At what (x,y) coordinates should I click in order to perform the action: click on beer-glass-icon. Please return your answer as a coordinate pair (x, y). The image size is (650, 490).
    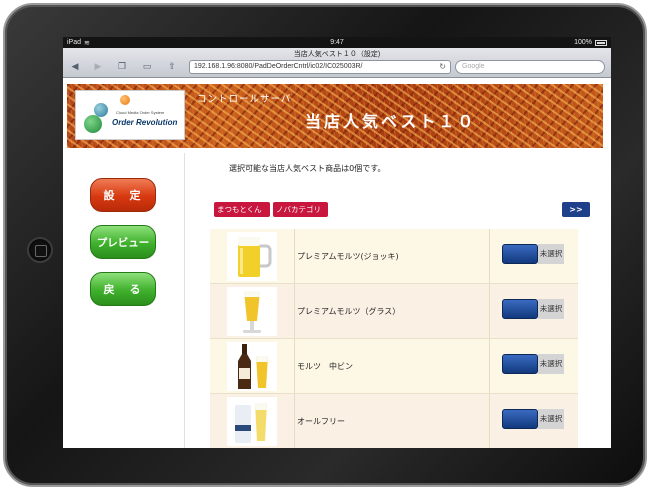
    Looking at the image, I should click on (252, 311).